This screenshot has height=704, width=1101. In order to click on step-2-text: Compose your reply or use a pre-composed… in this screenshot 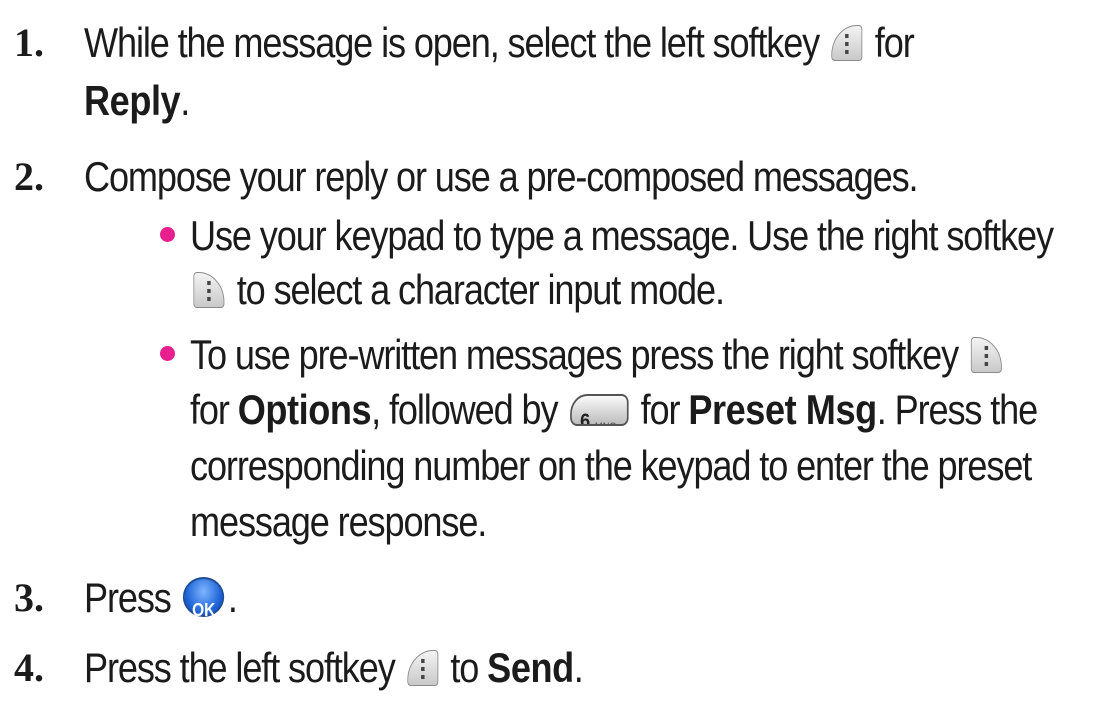, I will do `click(501, 176)`.